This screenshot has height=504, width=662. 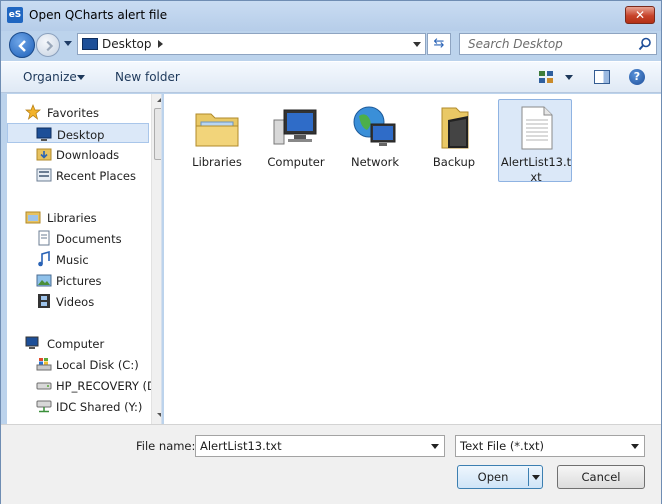 I want to click on scroll-down-arrow-icon, so click(x=159, y=415).